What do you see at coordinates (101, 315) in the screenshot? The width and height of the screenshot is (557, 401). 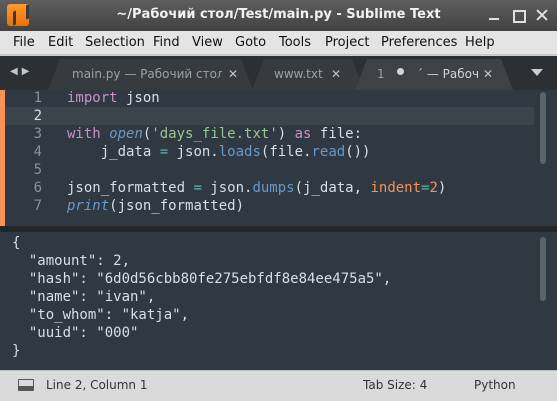 I see `output-line: "to_whom": "katja",` at bounding box center [101, 315].